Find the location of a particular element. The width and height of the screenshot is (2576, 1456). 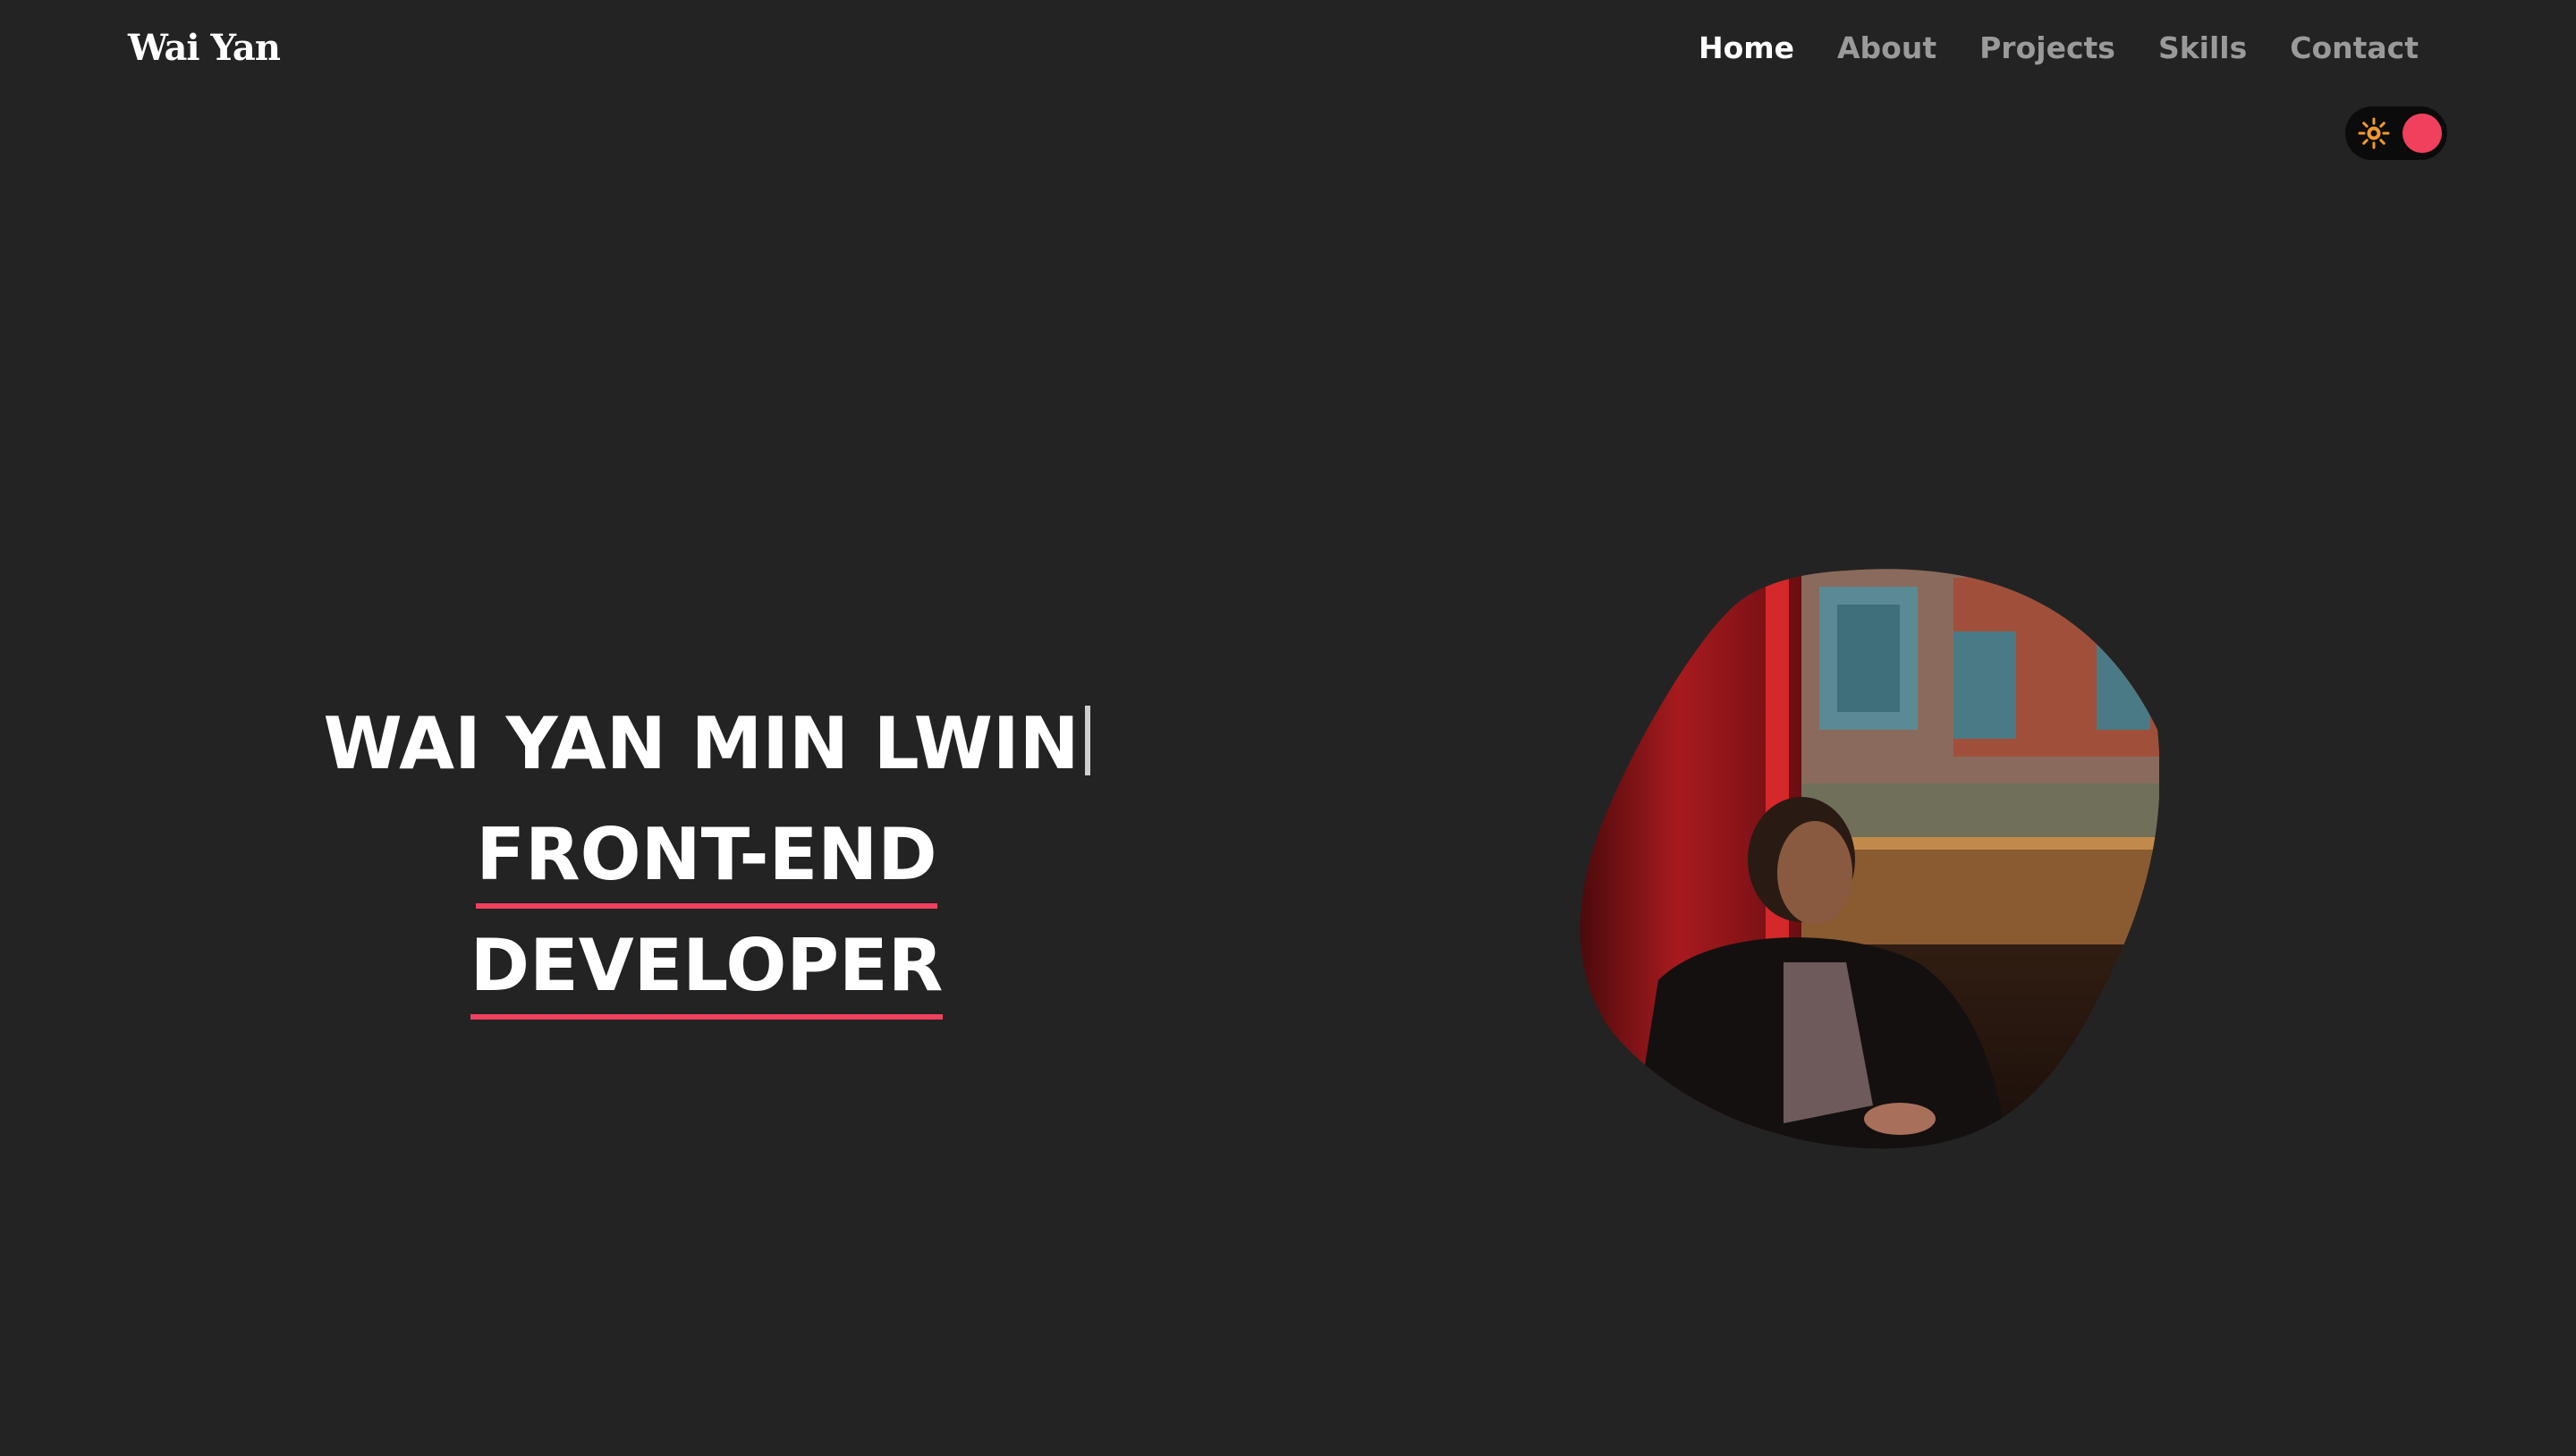

site-logo: Wai Yan is located at coordinates (204, 48).